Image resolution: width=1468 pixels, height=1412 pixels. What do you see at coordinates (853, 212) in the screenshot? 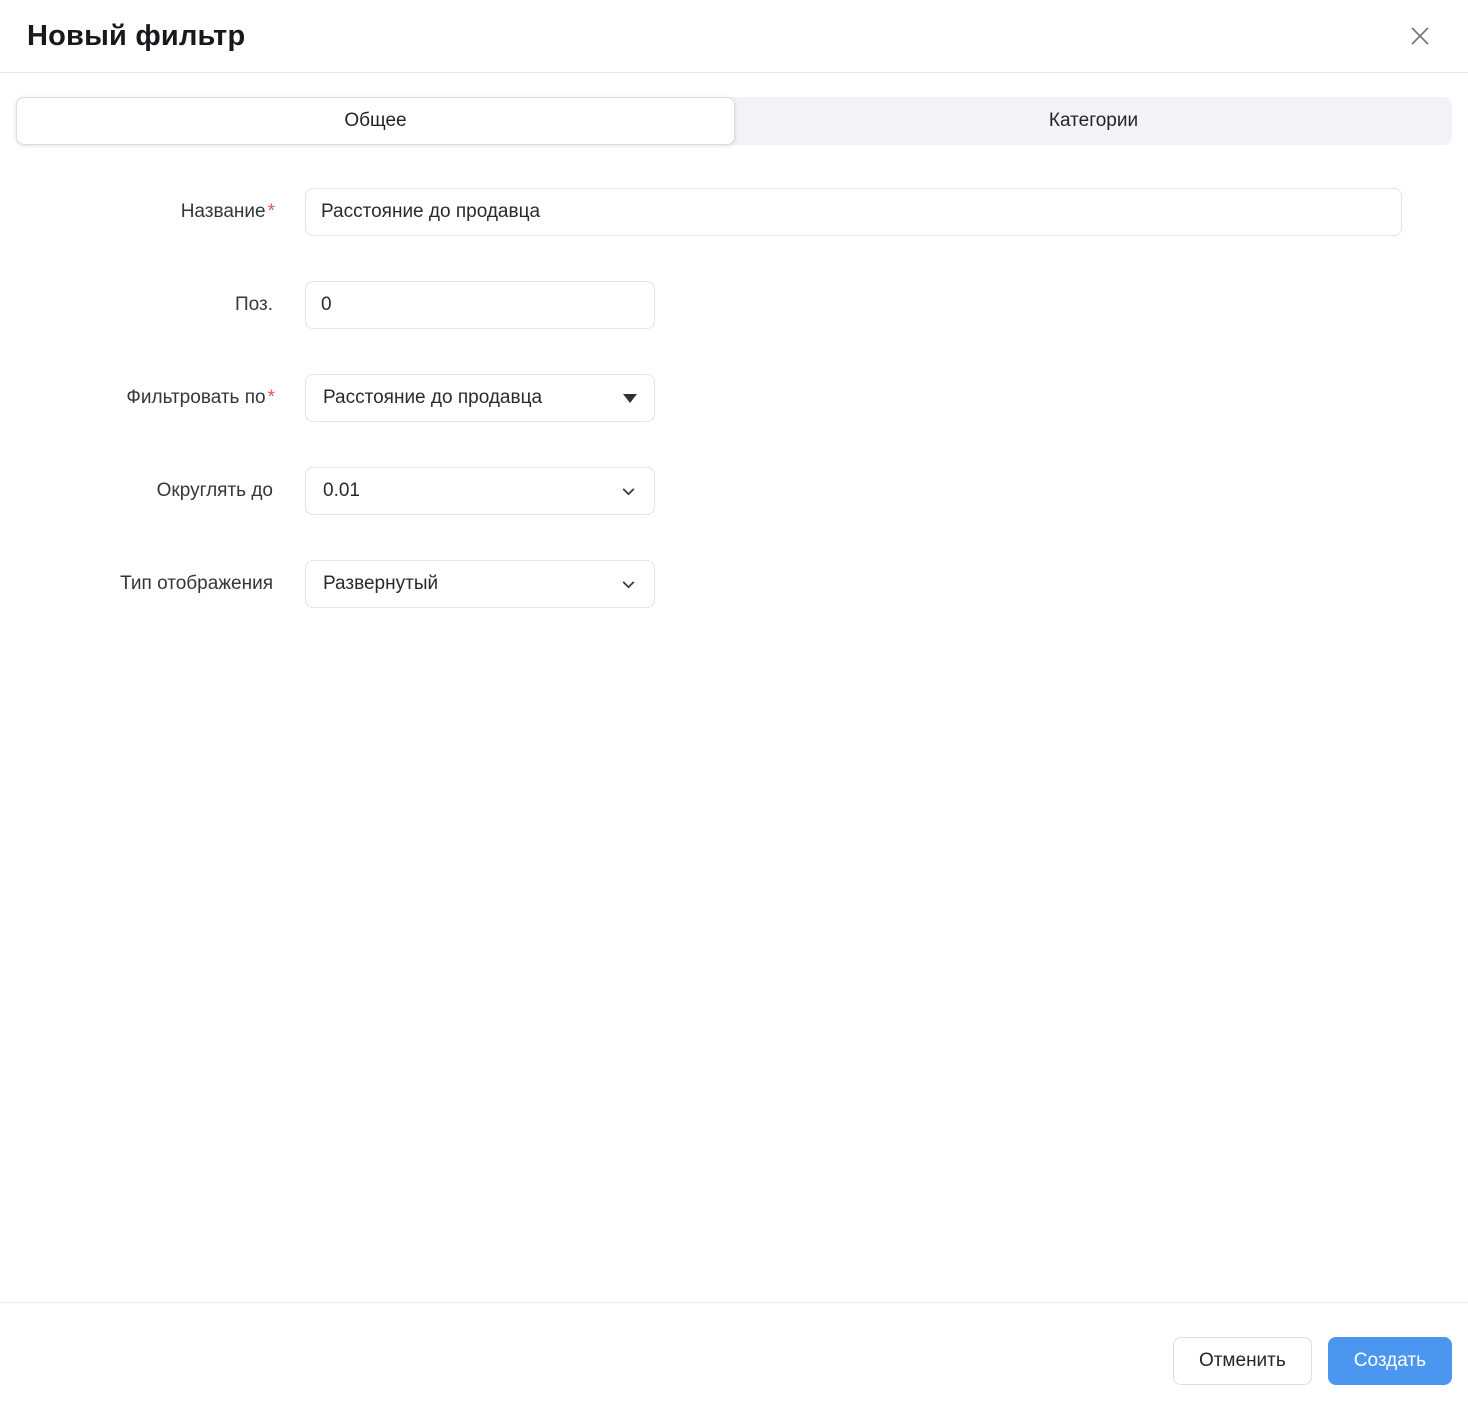
I see `name-input` at bounding box center [853, 212].